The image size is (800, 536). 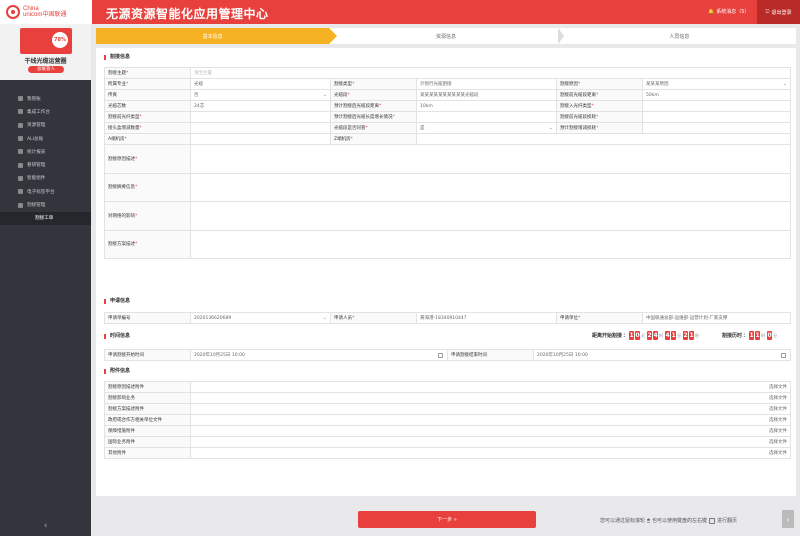 I want to click on end-time-value: 2020年10月25日 10:00, so click(x=562, y=355).